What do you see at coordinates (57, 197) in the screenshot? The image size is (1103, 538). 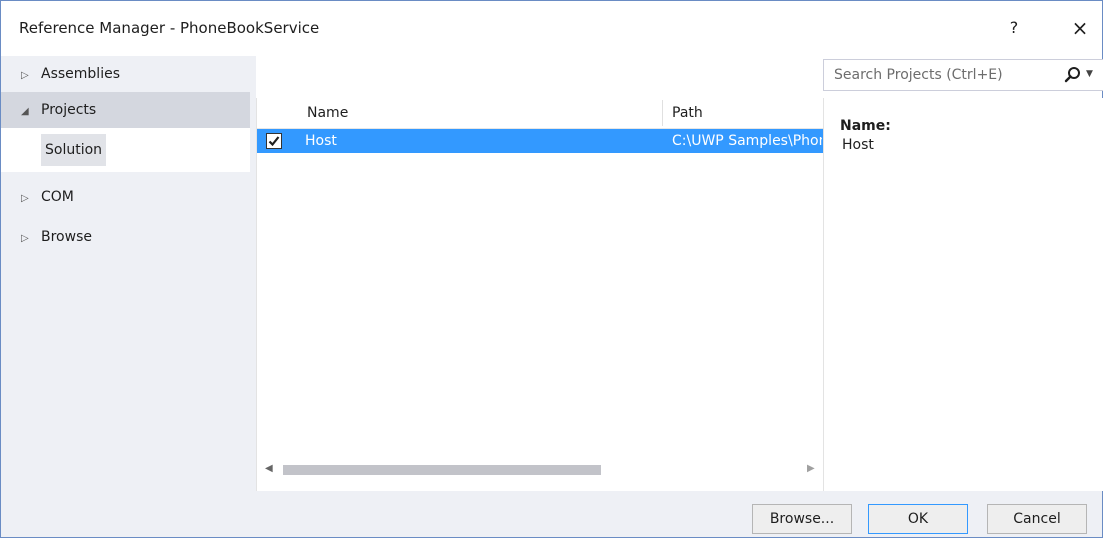 I see `nav-item-label: COM` at bounding box center [57, 197].